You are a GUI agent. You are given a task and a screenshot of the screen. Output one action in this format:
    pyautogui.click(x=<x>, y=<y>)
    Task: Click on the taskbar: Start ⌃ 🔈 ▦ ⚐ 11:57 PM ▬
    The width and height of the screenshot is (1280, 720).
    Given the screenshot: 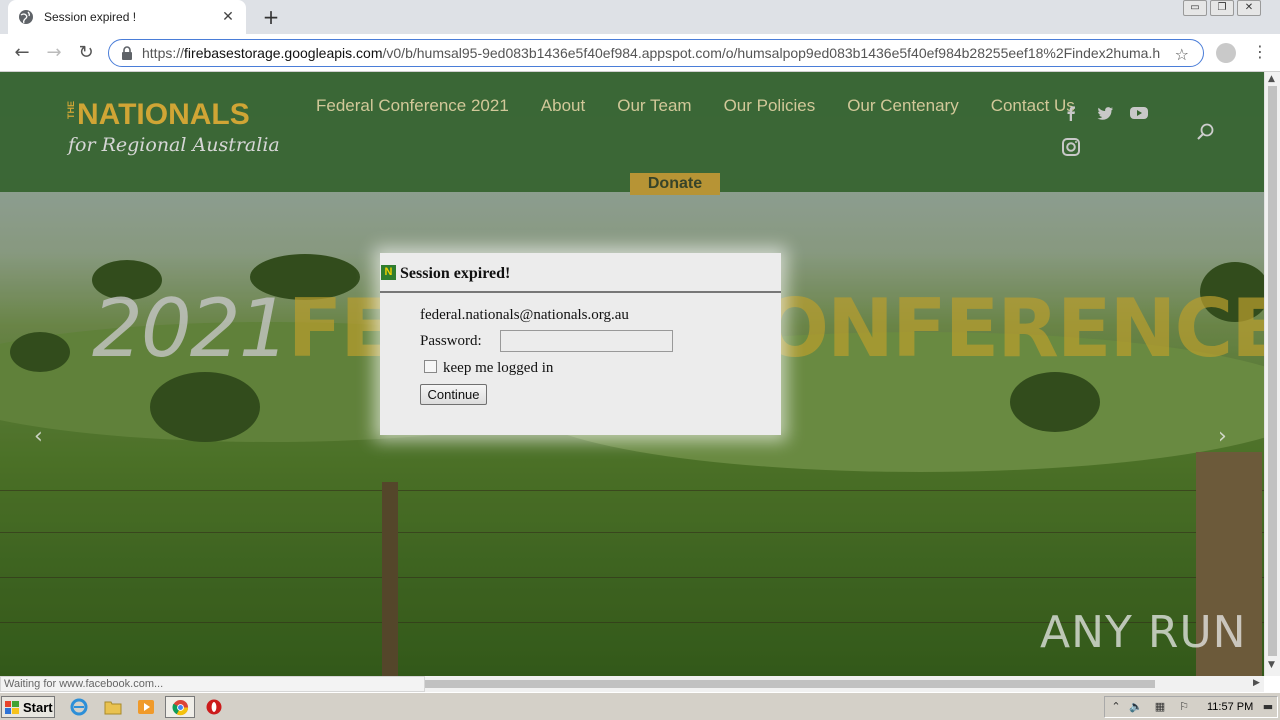 What is the action you would take?
    pyautogui.click(x=640, y=706)
    